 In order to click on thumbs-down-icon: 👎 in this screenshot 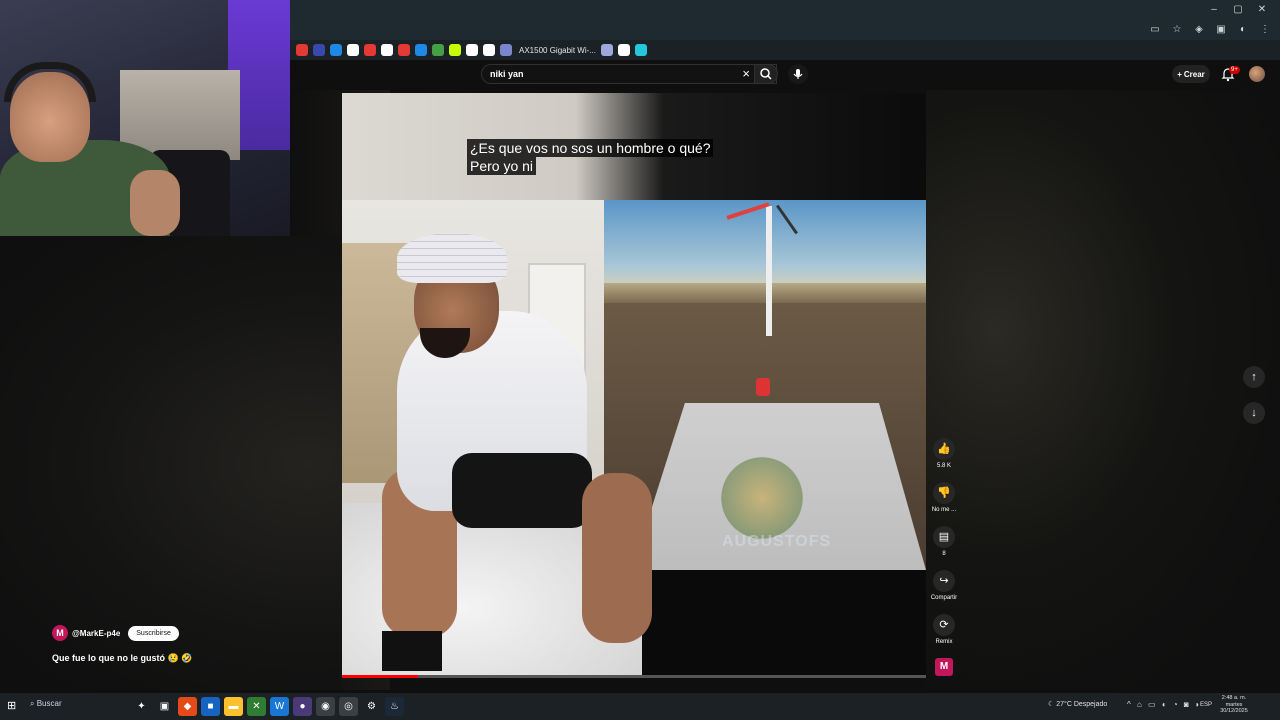, I will do `click(944, 493)`.